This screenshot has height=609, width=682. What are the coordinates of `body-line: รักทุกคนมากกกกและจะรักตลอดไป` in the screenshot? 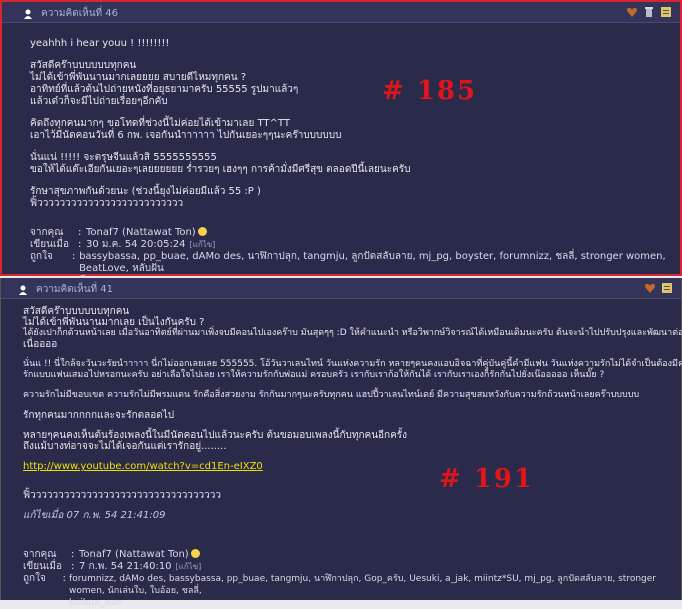 It's located at (99, 415).